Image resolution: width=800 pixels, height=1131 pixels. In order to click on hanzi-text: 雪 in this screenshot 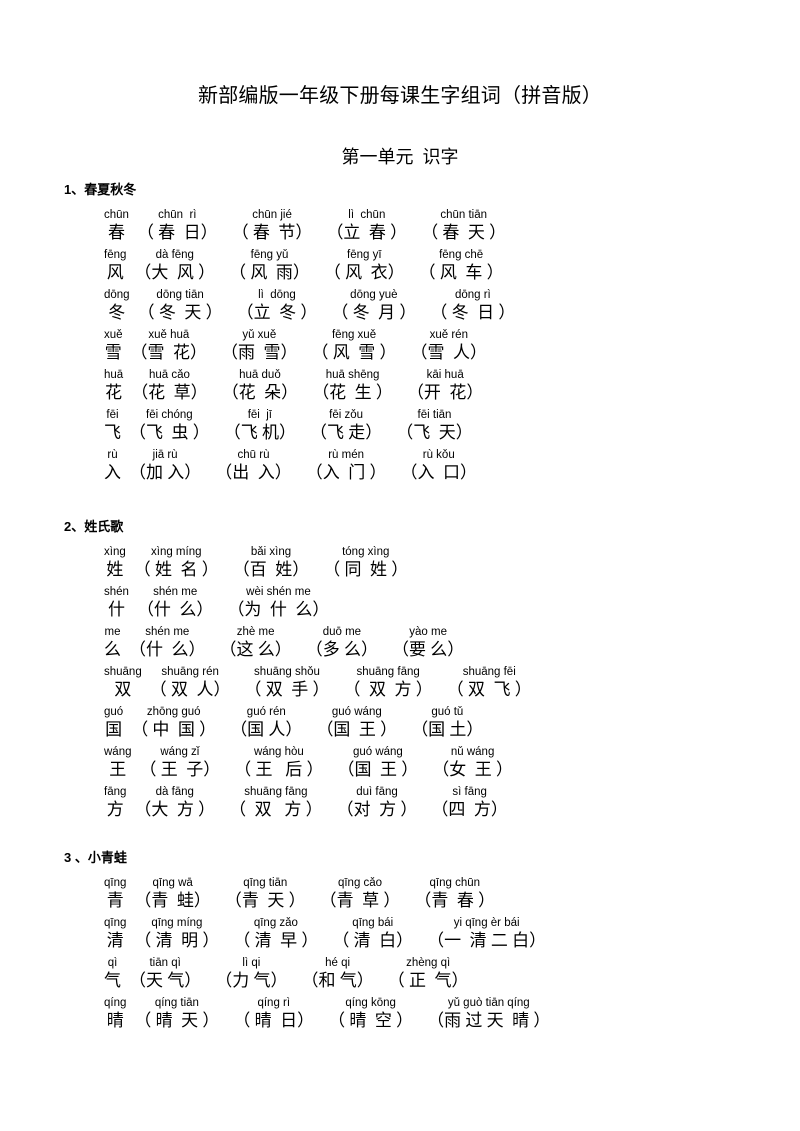, I will do `click(113, 352)`.